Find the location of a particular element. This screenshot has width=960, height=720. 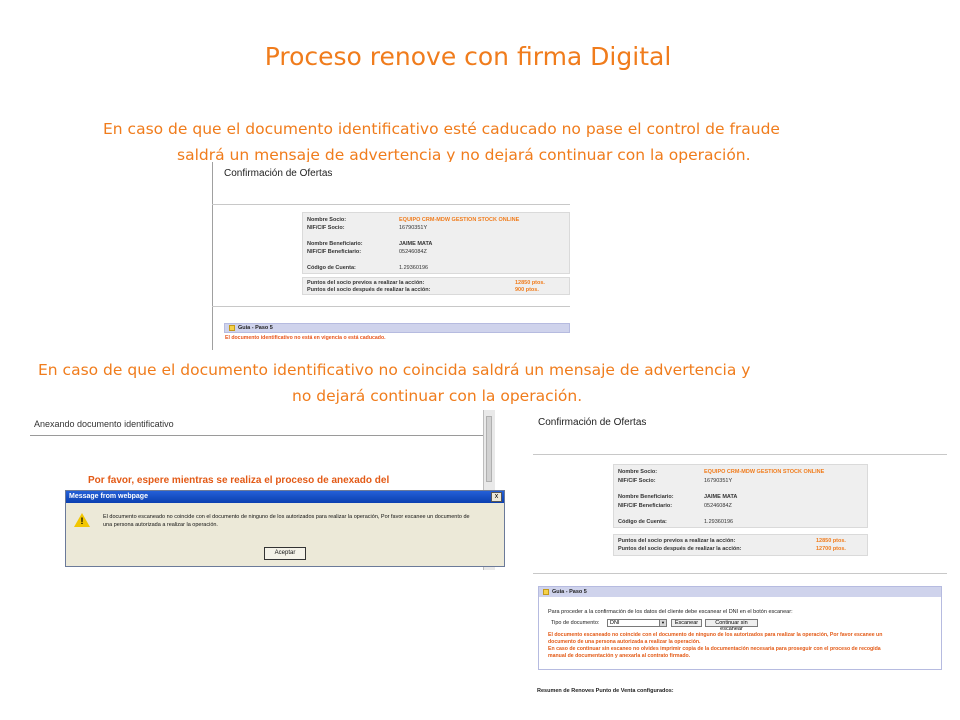

scrollbar-thumb is located at coordinates (489, 449).